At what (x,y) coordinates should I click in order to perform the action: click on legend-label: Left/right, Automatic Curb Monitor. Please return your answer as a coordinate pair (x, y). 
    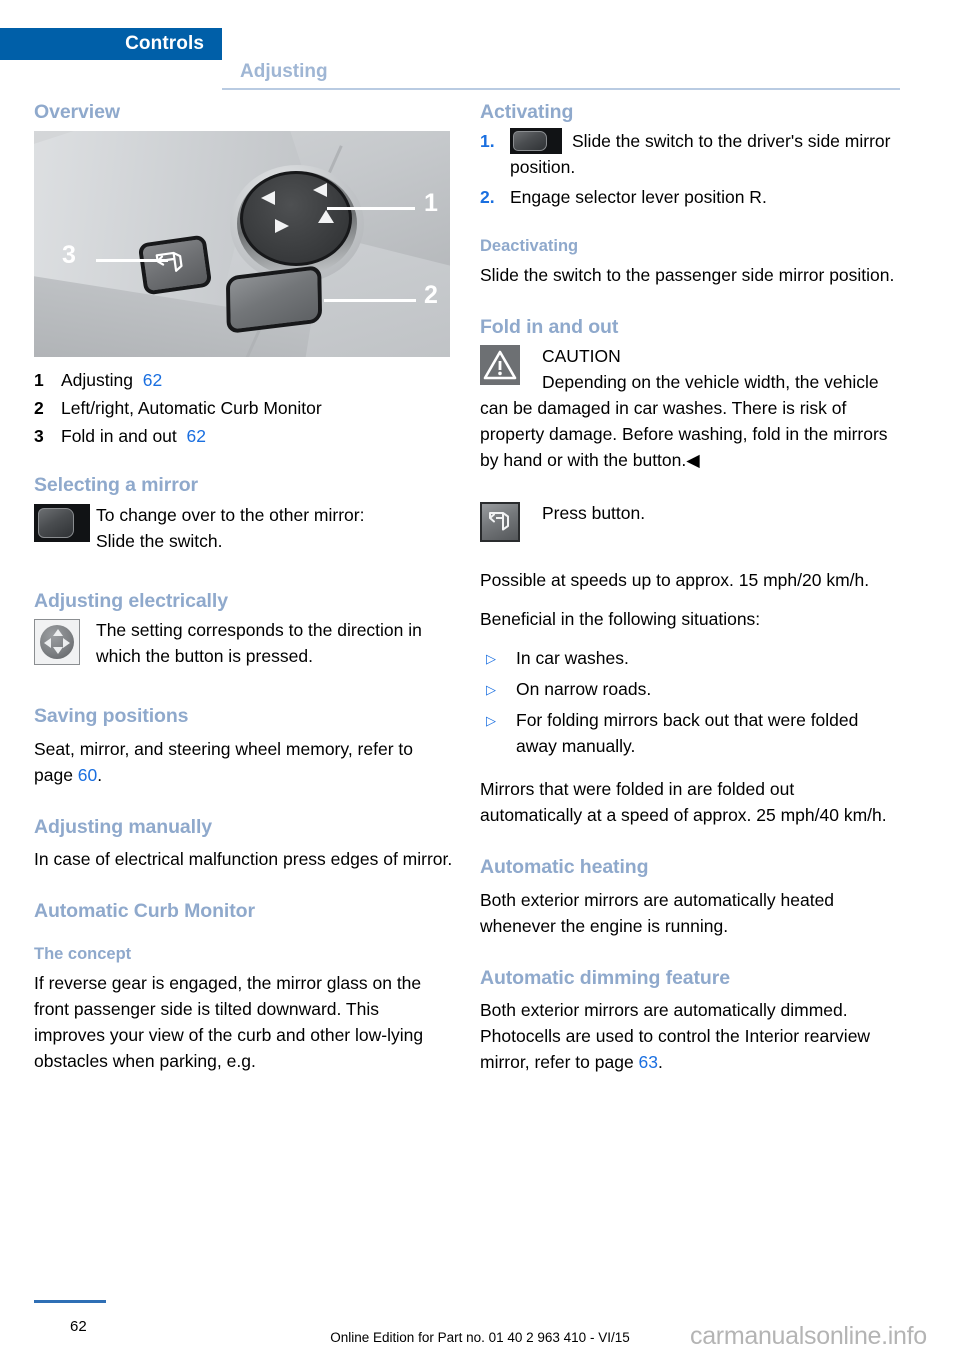
    Looking at the image, I should click on (191, 408).